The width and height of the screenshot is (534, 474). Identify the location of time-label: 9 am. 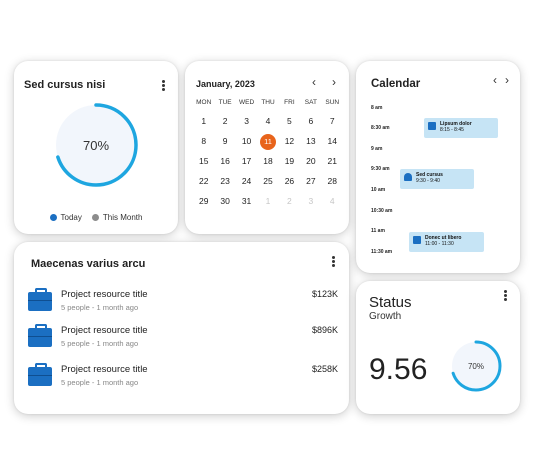
(377, 149).